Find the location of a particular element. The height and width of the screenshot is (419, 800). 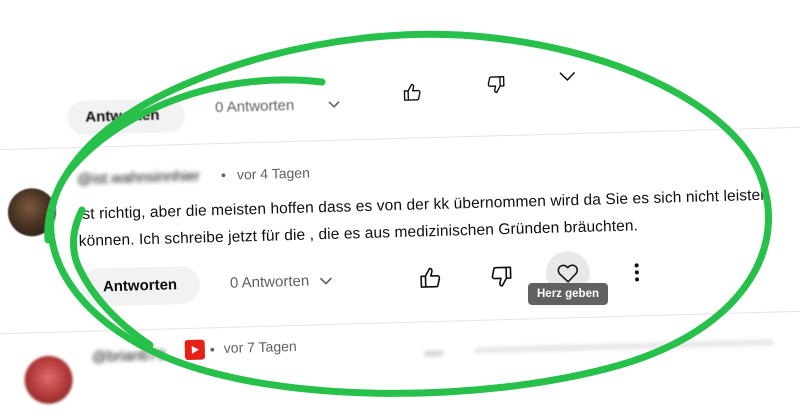

previous-replies-toggle: 0 Antworten is located at coordinates (255, 106).